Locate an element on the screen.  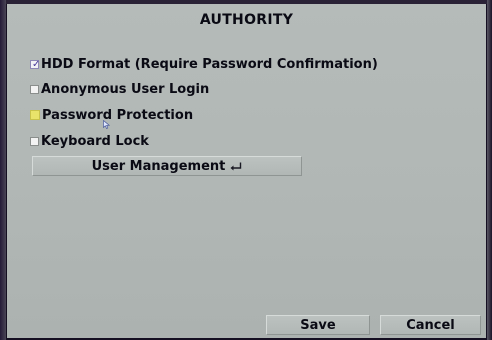
user-management-button: User Management is located at coordinates (167, 166).